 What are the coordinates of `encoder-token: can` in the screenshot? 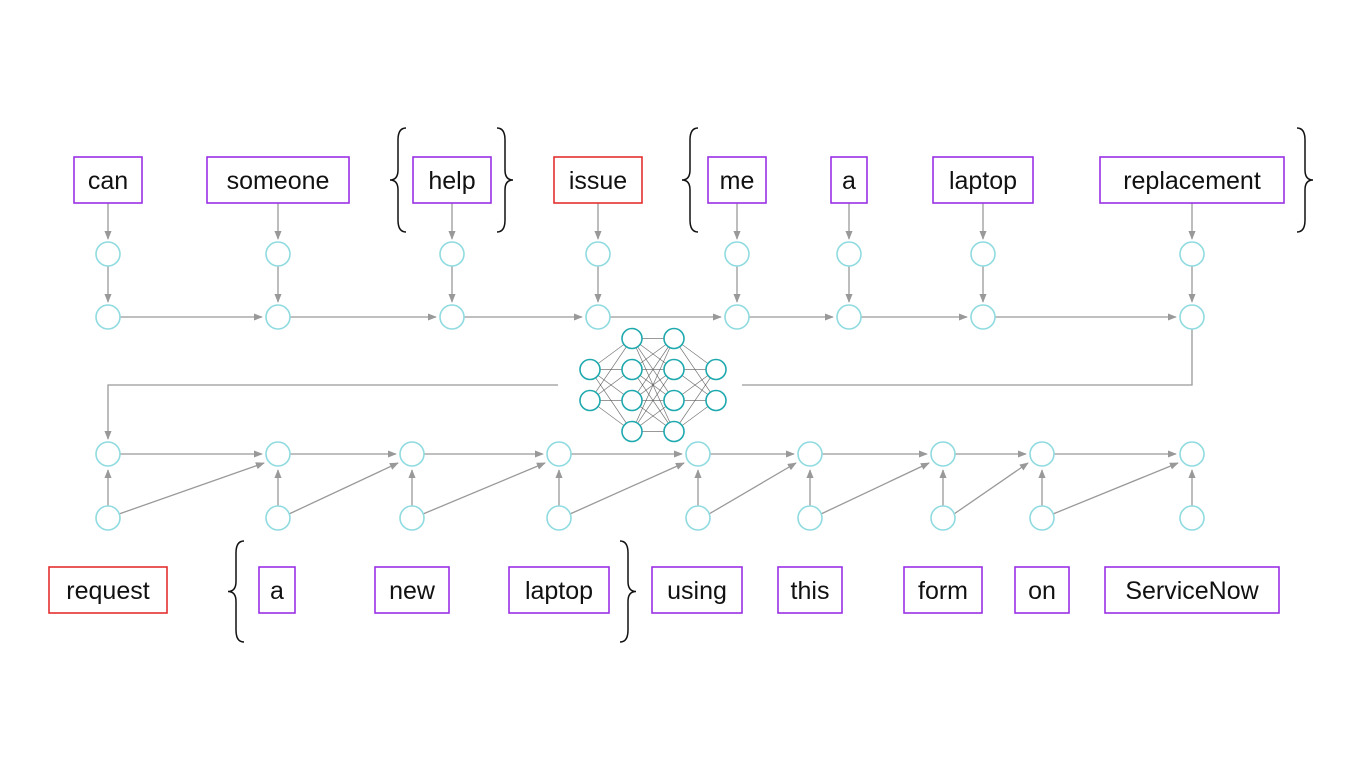 It's located at (108, 180).